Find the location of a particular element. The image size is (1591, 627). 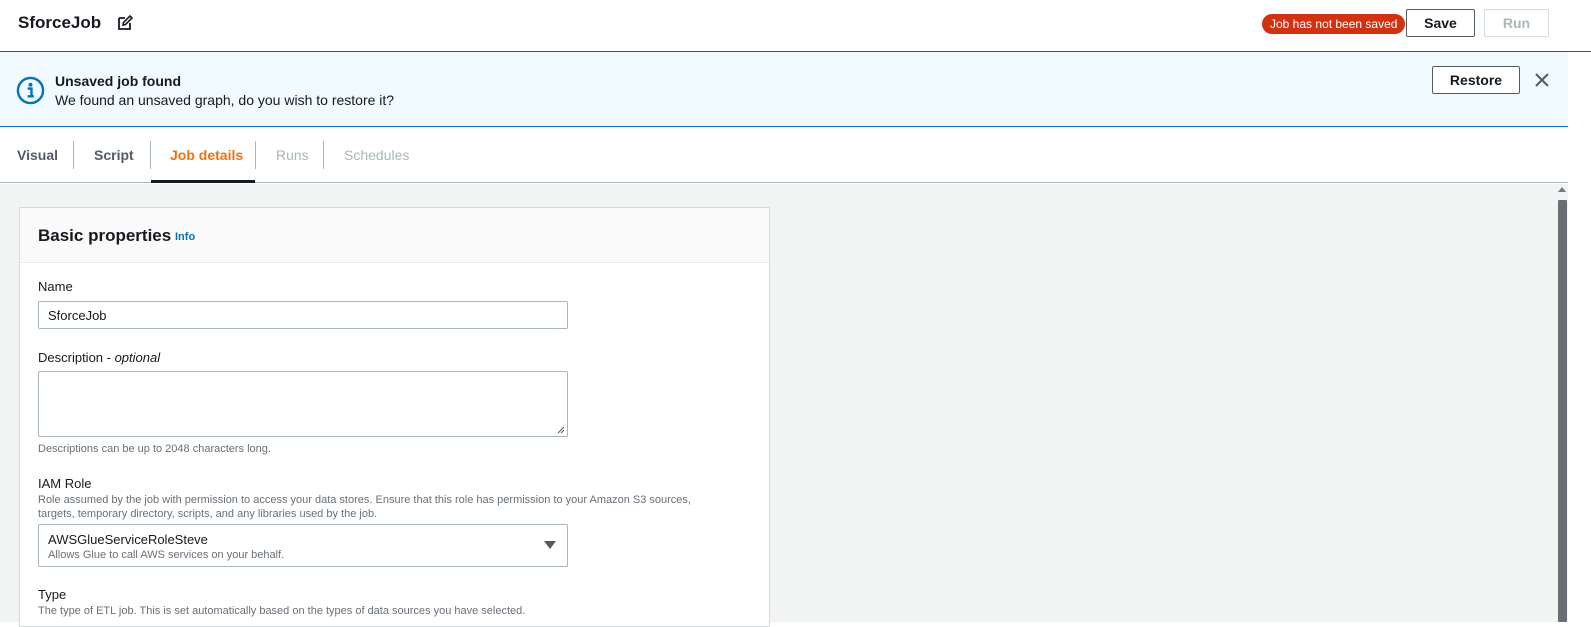

description-label: Description - optional is located at coordinates (99, 357).